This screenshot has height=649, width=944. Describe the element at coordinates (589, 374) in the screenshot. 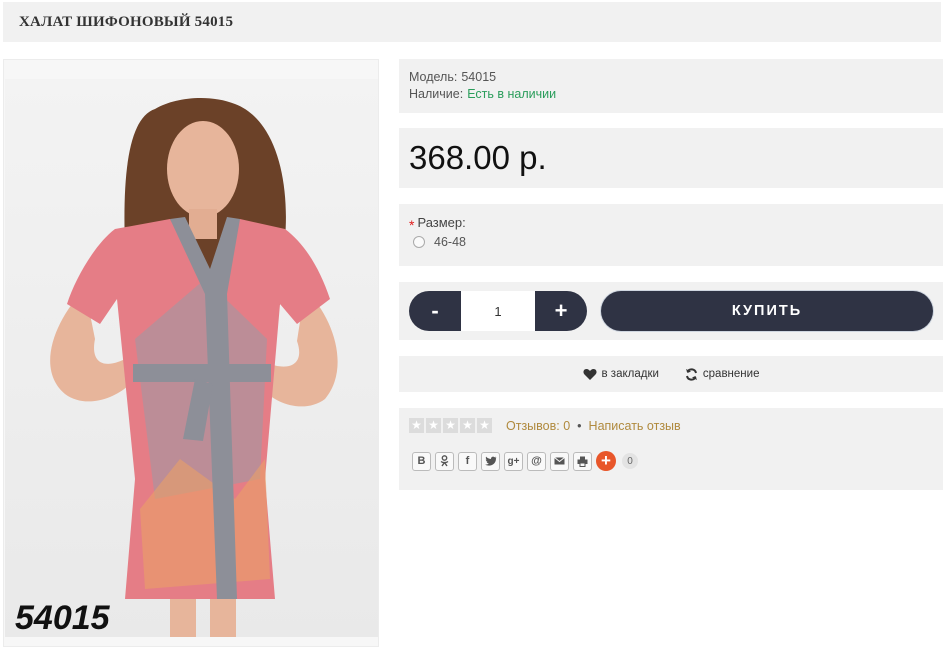

I see `heart-icon` at that location.